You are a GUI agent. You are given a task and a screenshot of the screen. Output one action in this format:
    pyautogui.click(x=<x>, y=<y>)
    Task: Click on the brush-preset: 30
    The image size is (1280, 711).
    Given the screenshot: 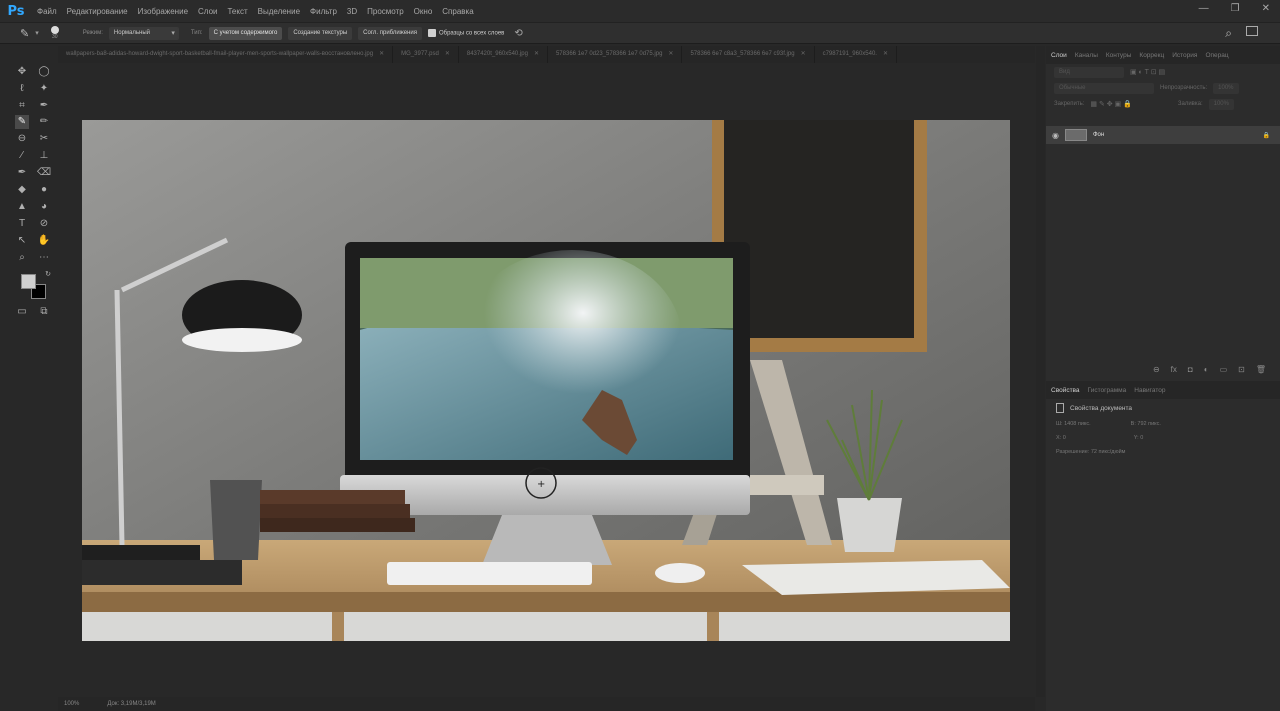 What is the action you would take?
    pyautogui.click(x=54, y=33)
    